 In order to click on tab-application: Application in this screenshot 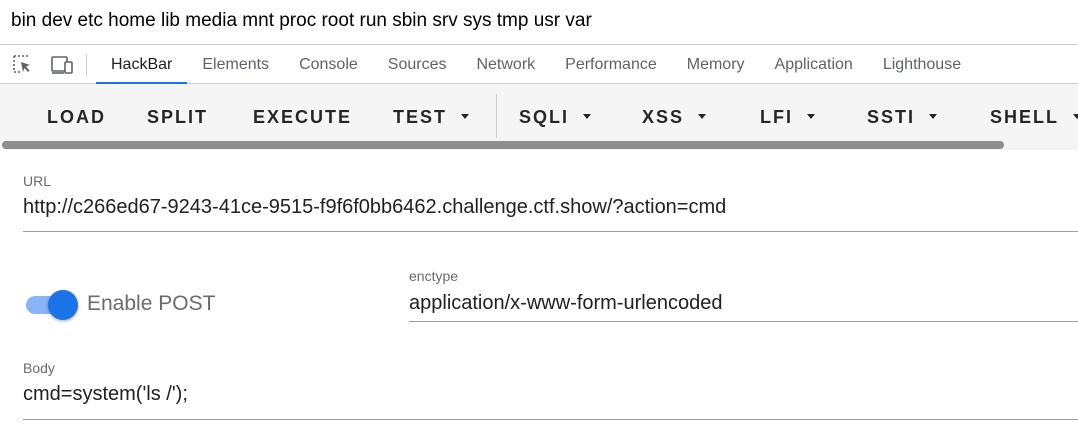, I will do `click(814, 64)`.